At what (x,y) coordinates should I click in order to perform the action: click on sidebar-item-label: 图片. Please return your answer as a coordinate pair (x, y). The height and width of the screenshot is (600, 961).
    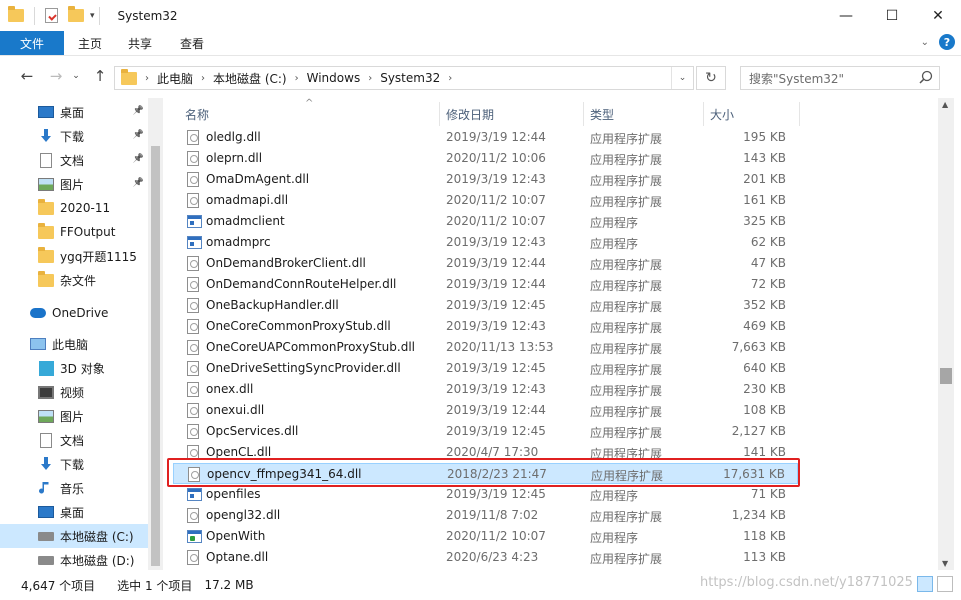
    Looking at the image, I should click on (72, 184).